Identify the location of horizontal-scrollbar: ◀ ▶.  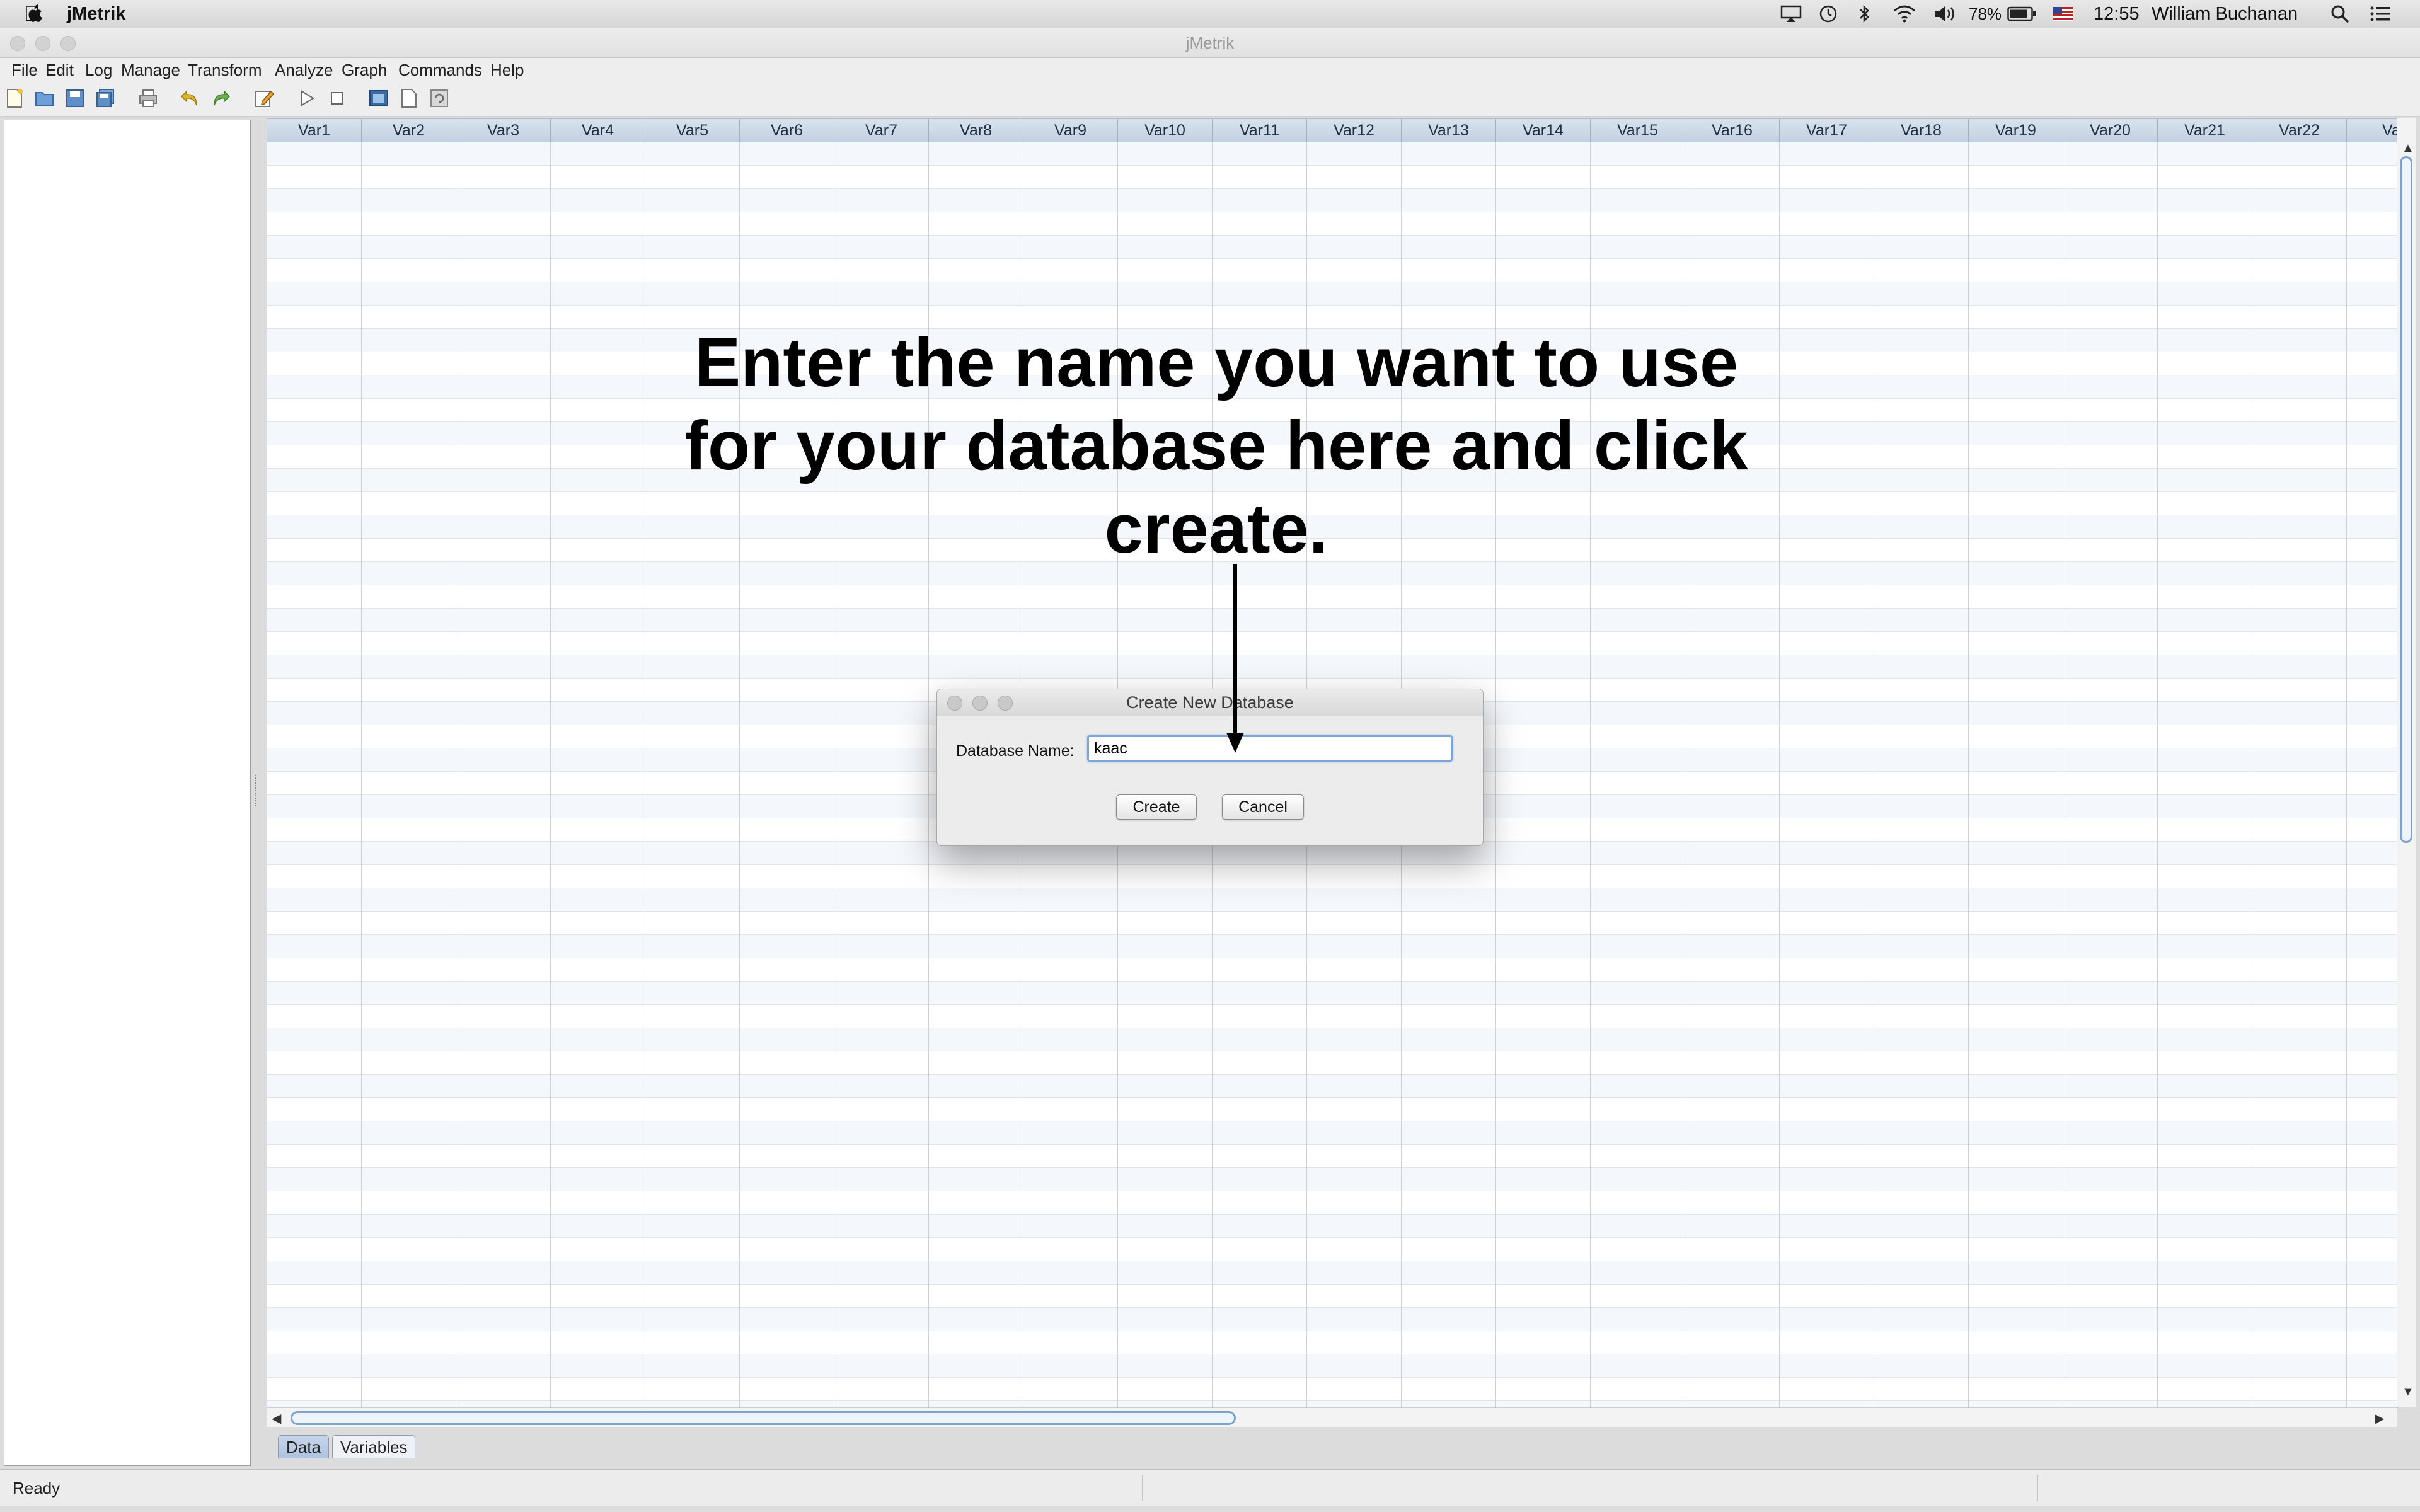
(1332, 1417).